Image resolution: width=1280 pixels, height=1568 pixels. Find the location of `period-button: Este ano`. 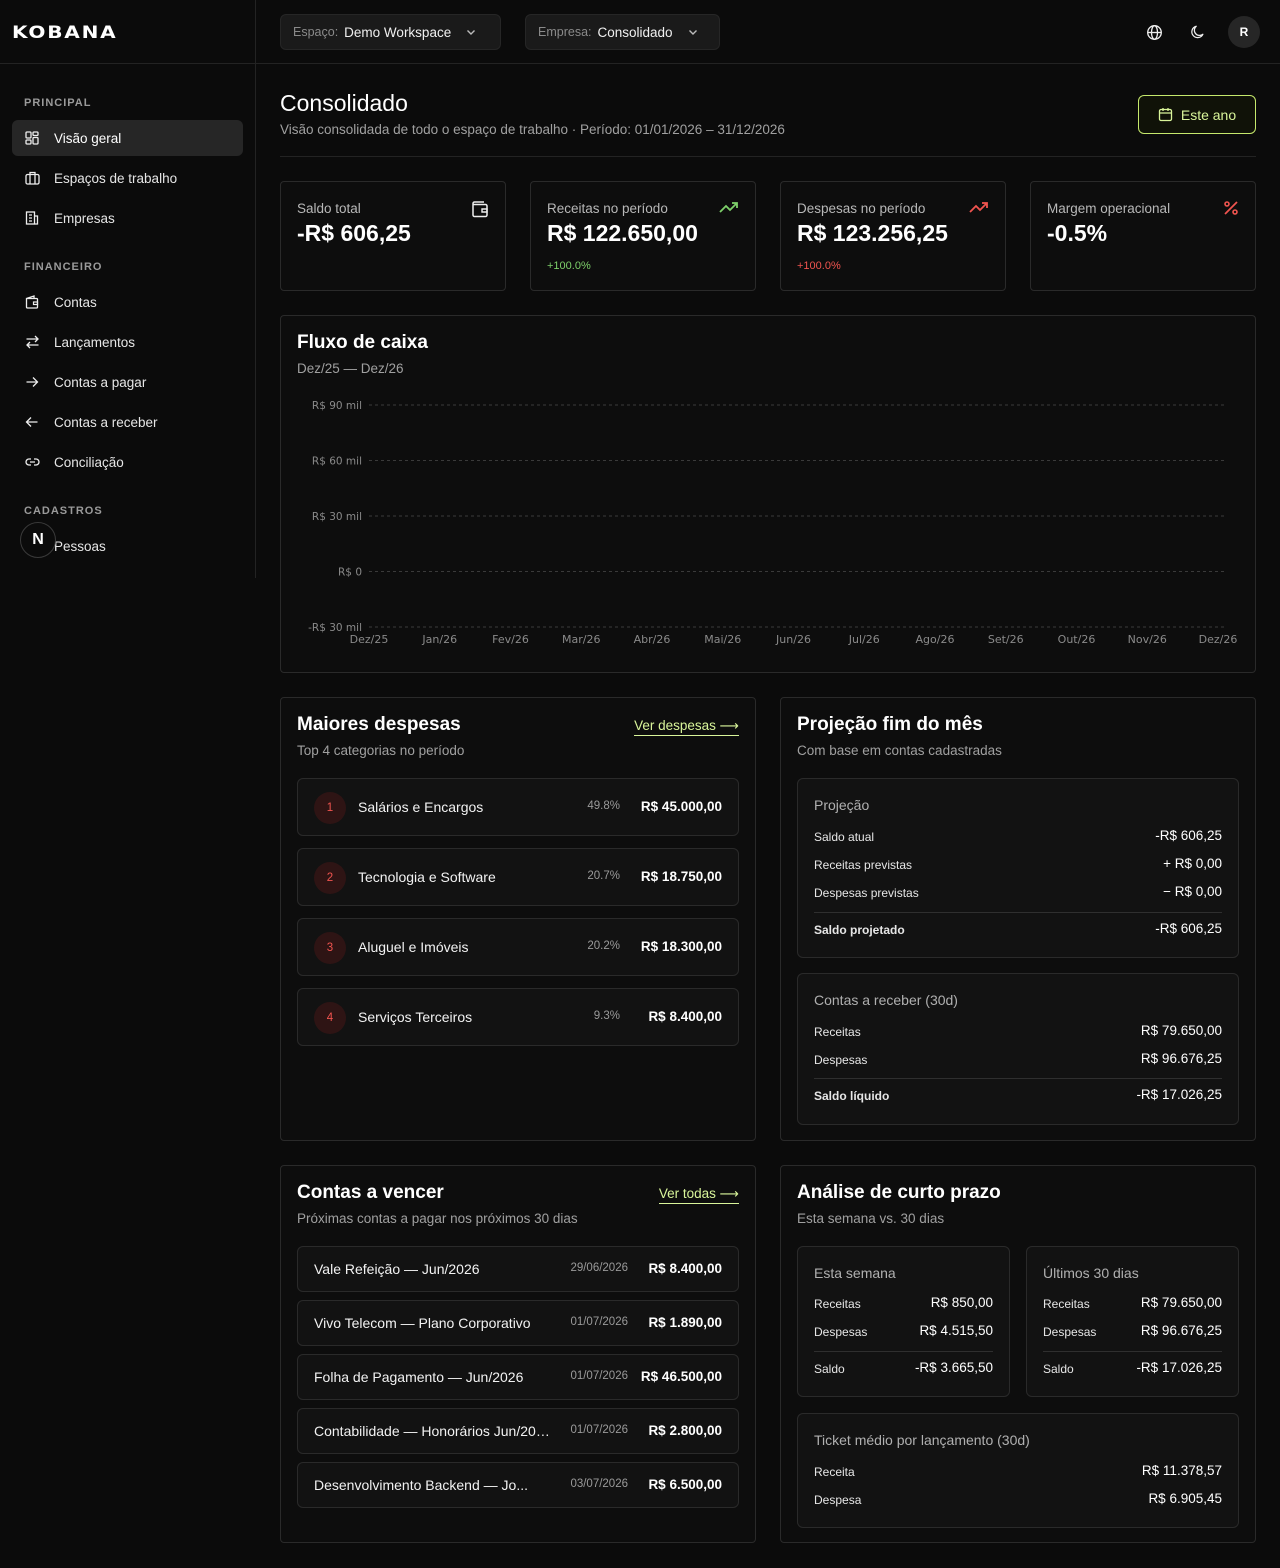

period-button: Este ano is located at coordinates (1197, 114).